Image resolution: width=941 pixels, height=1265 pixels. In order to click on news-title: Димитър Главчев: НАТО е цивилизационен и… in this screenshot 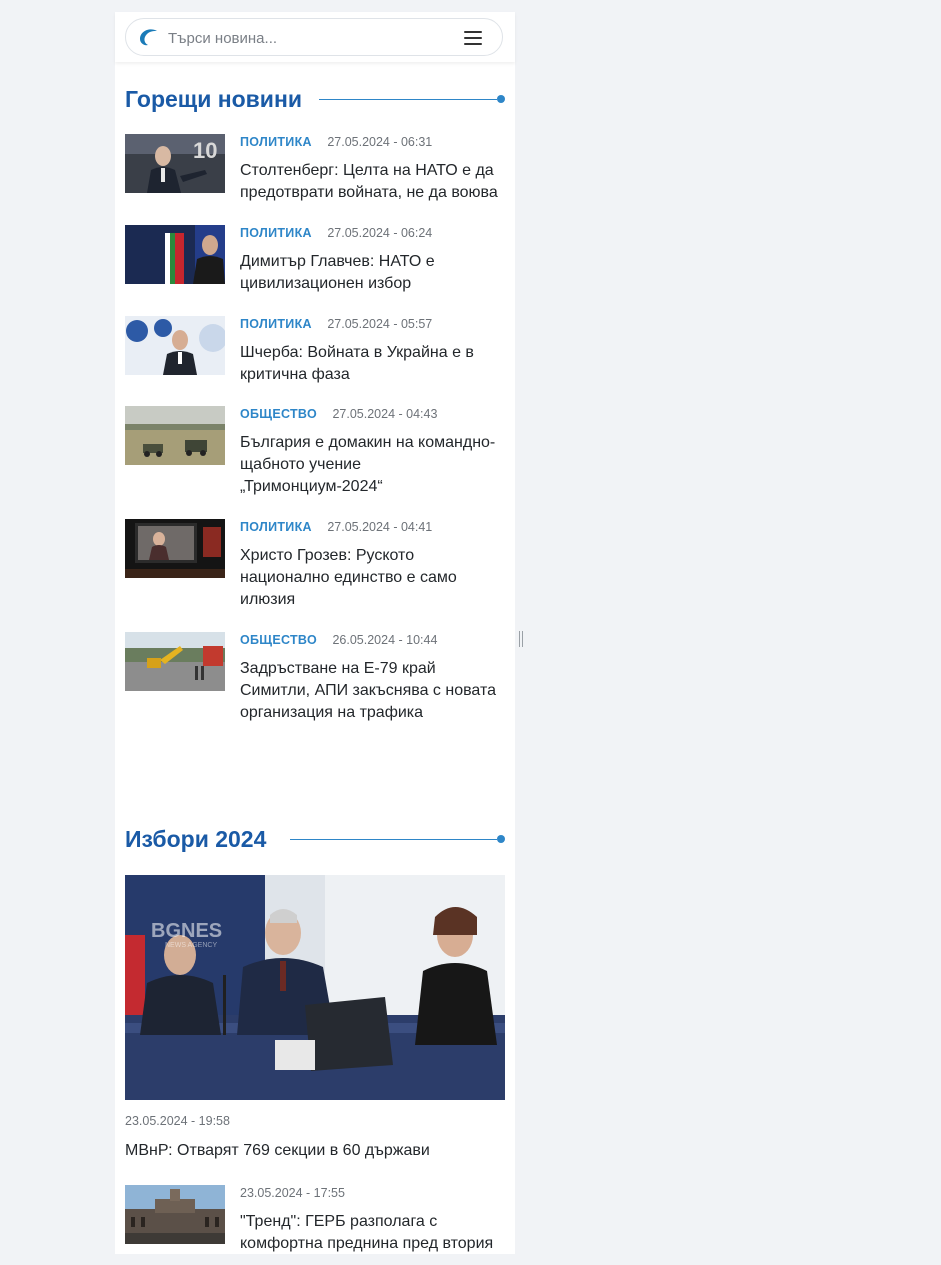, I will do `click(374, 273)`.